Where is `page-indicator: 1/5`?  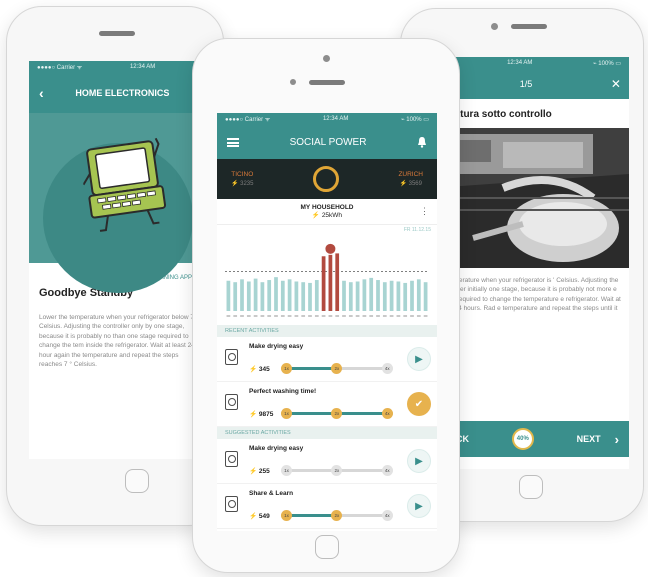
page-indicator: 1/5 is located at coordinates (526, 84).